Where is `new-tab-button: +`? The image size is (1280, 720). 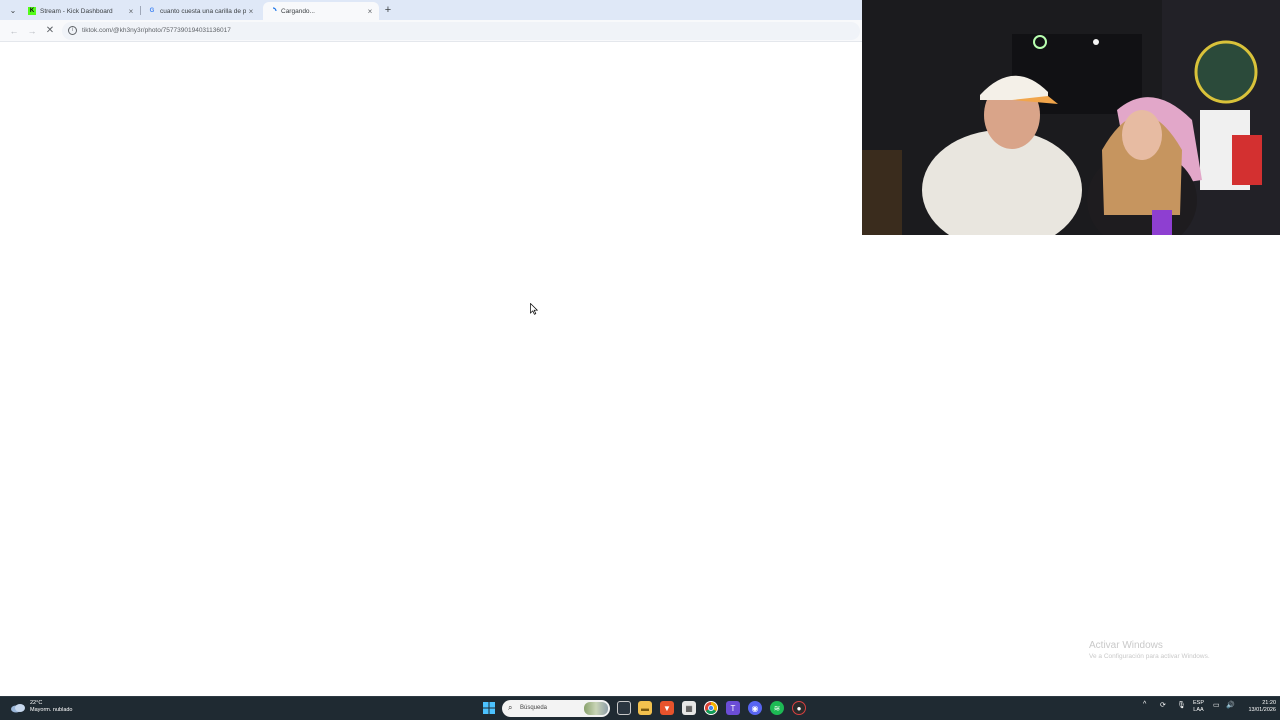
new-tab-button: + is located at coordinates (388, 10).